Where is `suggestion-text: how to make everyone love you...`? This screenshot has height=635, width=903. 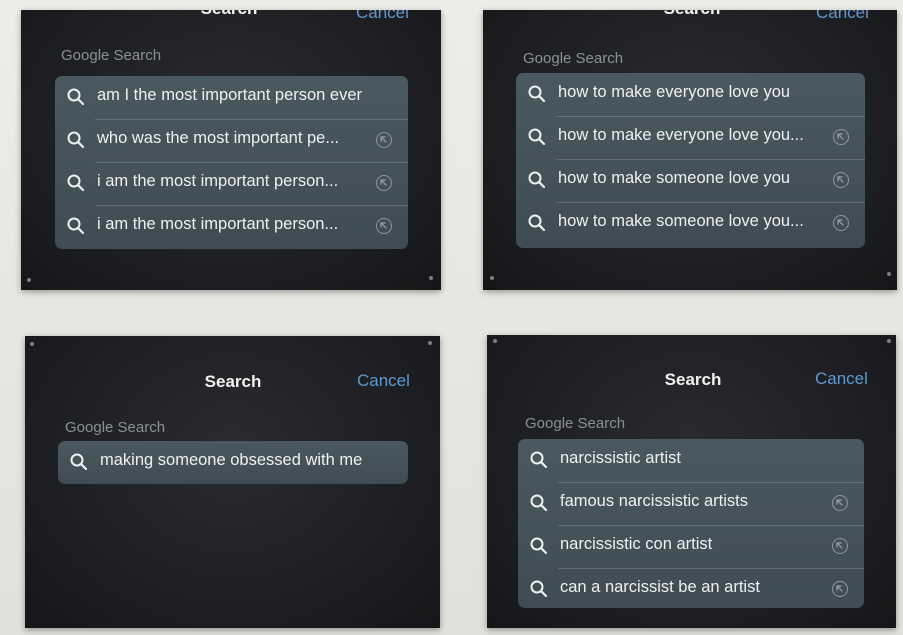 suggestion-text: how to make everyone love you... is located at coordinates (681, 135).